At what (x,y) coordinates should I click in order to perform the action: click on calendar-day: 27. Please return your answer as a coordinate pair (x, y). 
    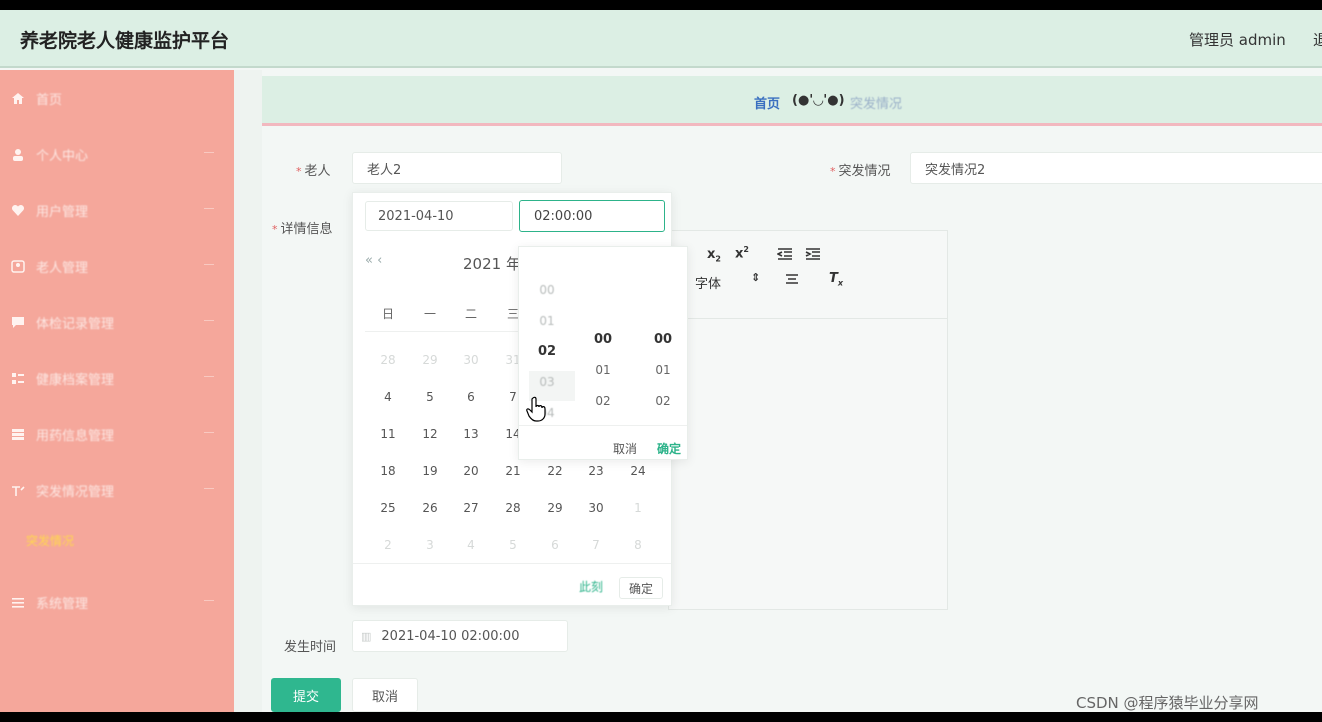
    Looking at the image, I should click on (471, 508).